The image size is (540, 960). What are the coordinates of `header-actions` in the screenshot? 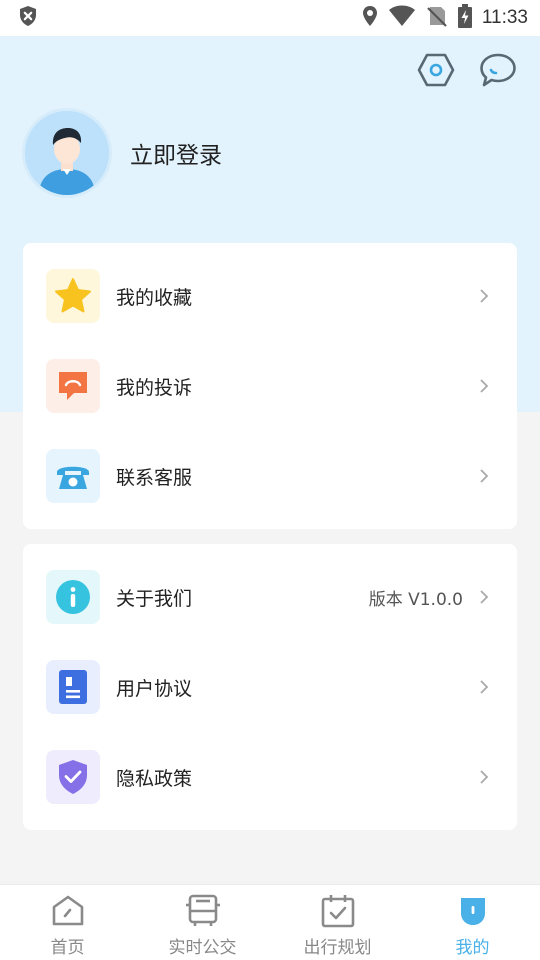 It's located at (467, 72).